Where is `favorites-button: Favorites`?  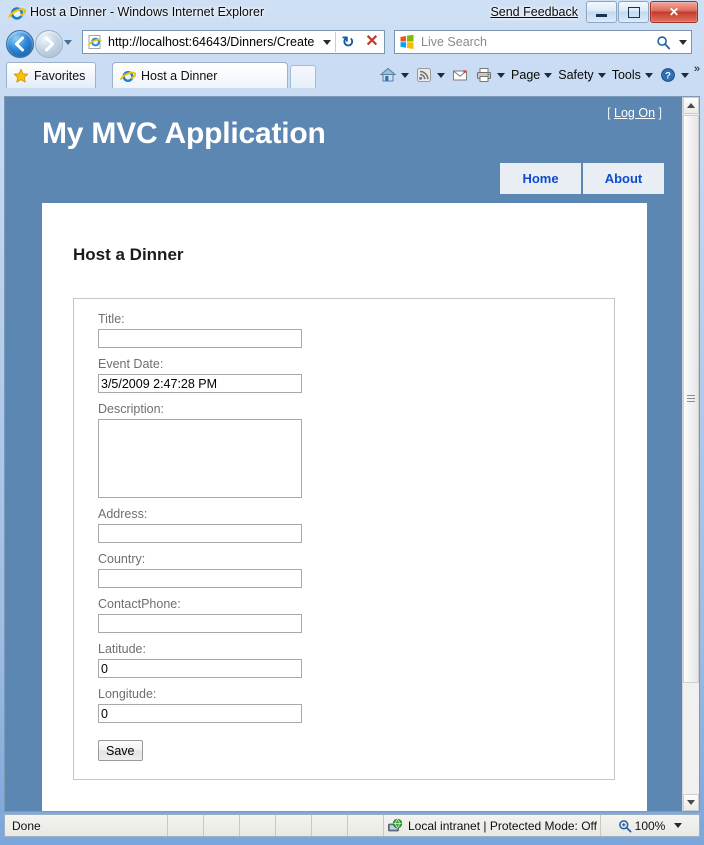 favorites-button: Favorites is located at coordinates (51, 75).